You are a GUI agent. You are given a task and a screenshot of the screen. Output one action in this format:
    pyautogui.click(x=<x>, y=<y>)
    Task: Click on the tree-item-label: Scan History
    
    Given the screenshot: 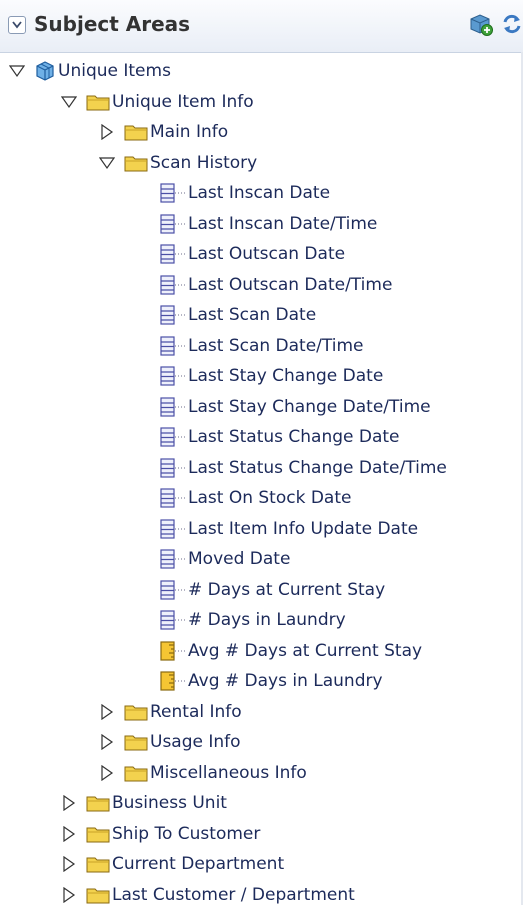 What is the action you would take?
    pyautogui.click(x=204, y=162)
    